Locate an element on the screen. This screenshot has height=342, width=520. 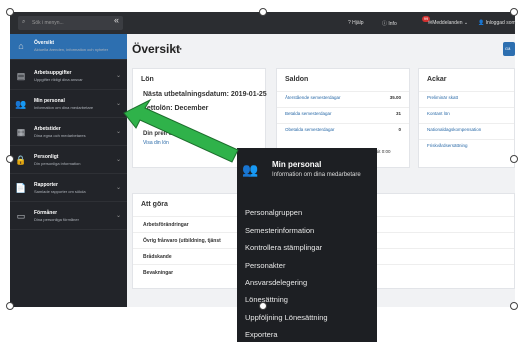
annotation-arrow is located at coordinates (181, 130).